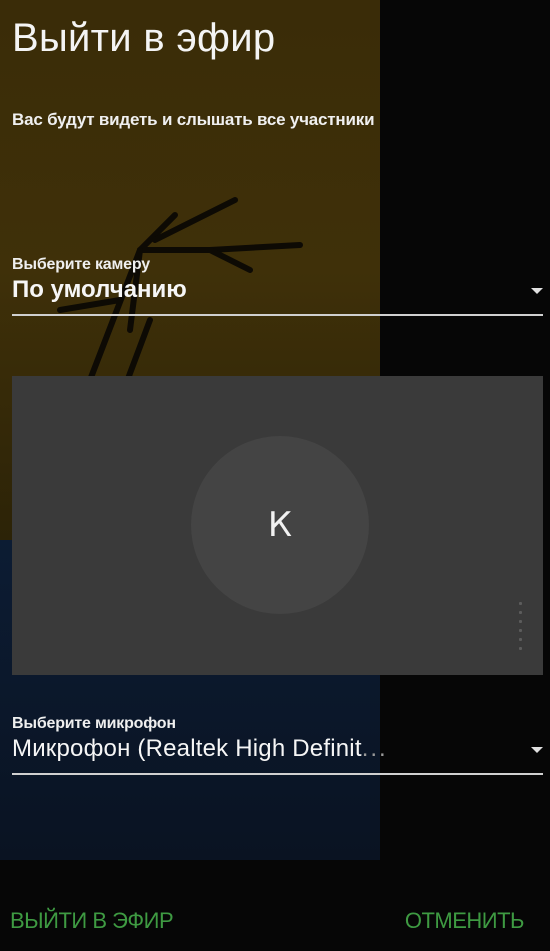  I want to click on avatar: К, so click(280, 525).